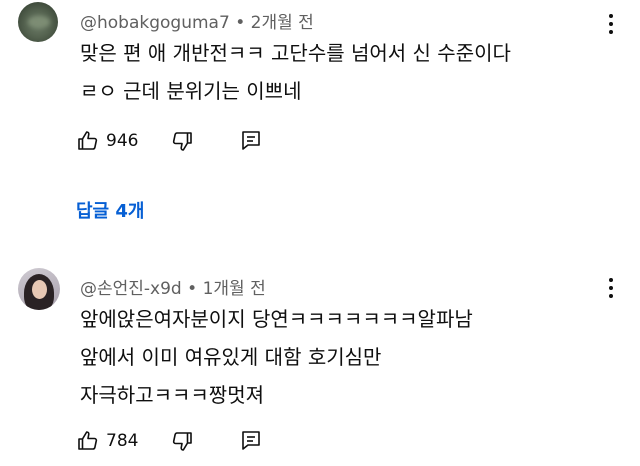 Image resolution: width=640 pixels, height=466 pixels. What do you see at coordinates (276, 319) in the screenshot?
I see `comment-line: 앞에앉은여자분이지 당연ㅋㅋㅋㅋㅋㅋㅋ알파남` at bounding box center [276, 319].